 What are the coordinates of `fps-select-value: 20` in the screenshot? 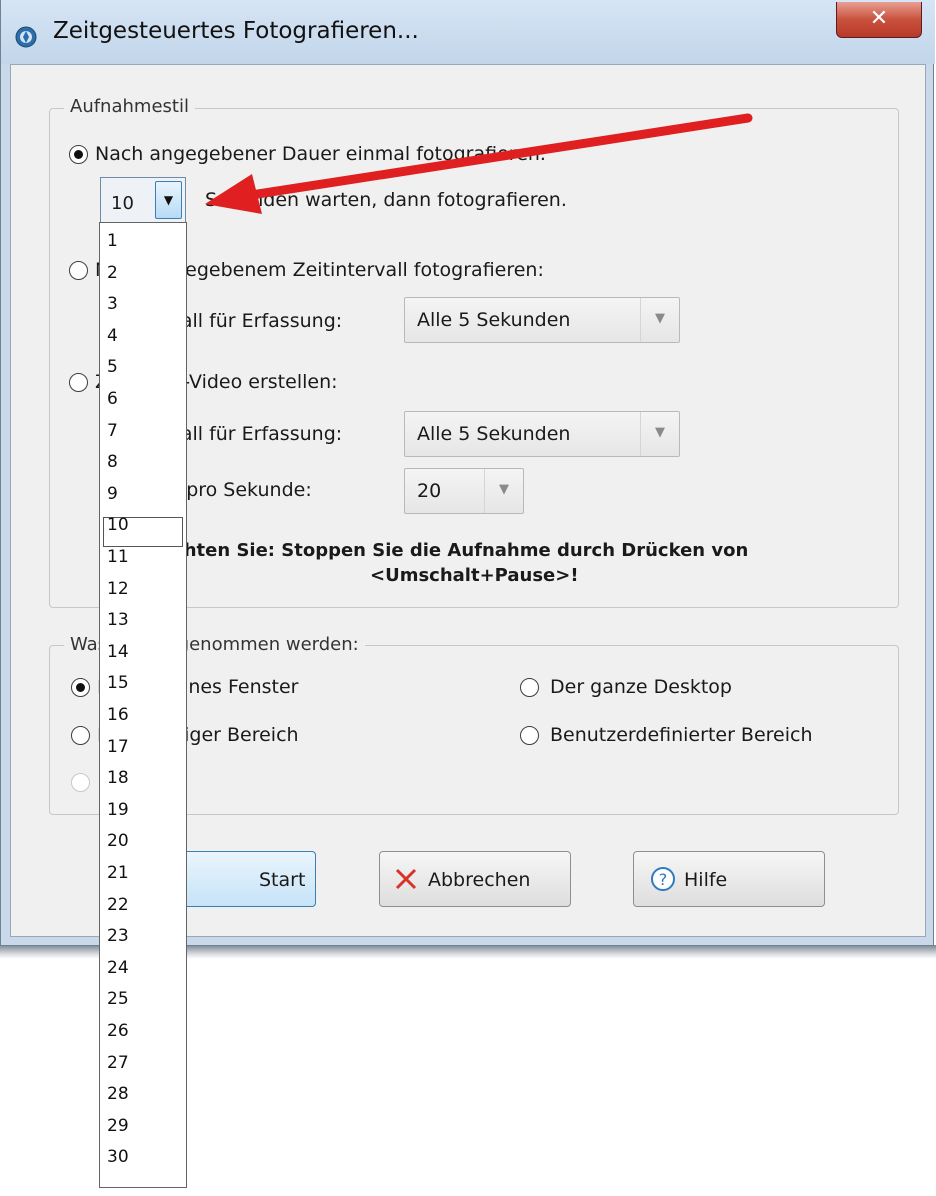 It's located at (429, 491).